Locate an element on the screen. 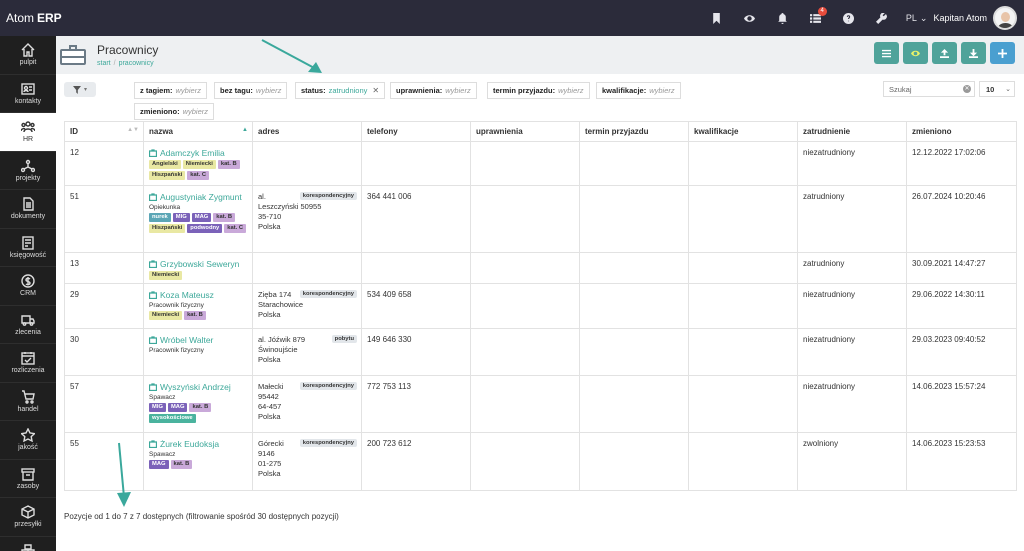  skill-tag: MAG is located at coordinates (201, 217).